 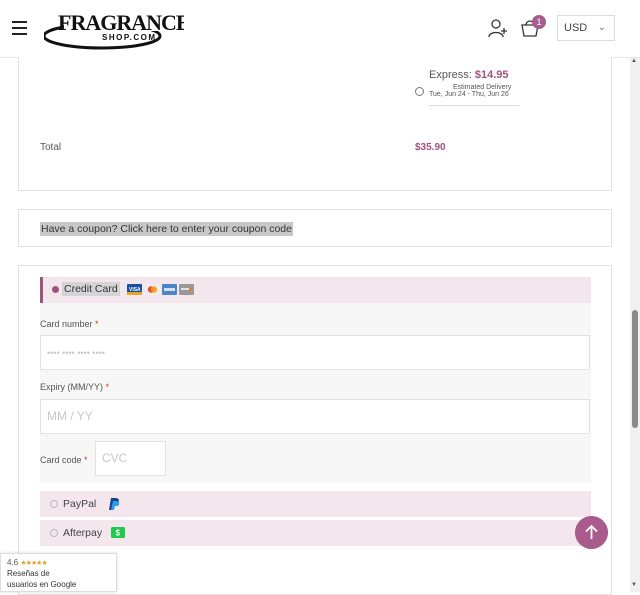 I want to click on paypal-label: PayPal, so click(x=80, y=504).